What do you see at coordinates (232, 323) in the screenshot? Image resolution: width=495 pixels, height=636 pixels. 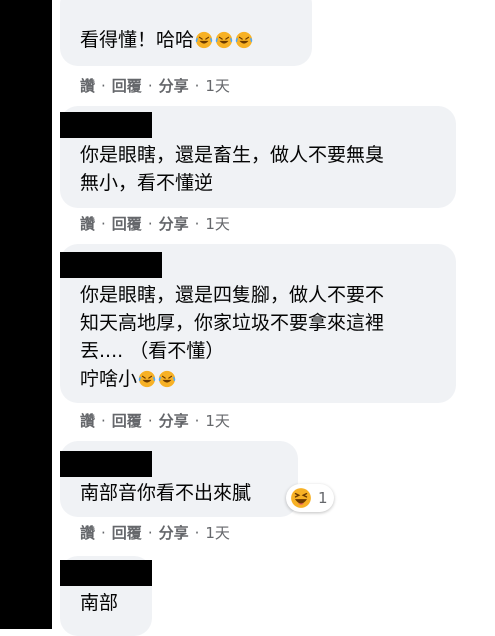 I see `comment-text-line: 知天高地厚，你家垃圾不要拿來這裡` at bounding box center [232, 323].